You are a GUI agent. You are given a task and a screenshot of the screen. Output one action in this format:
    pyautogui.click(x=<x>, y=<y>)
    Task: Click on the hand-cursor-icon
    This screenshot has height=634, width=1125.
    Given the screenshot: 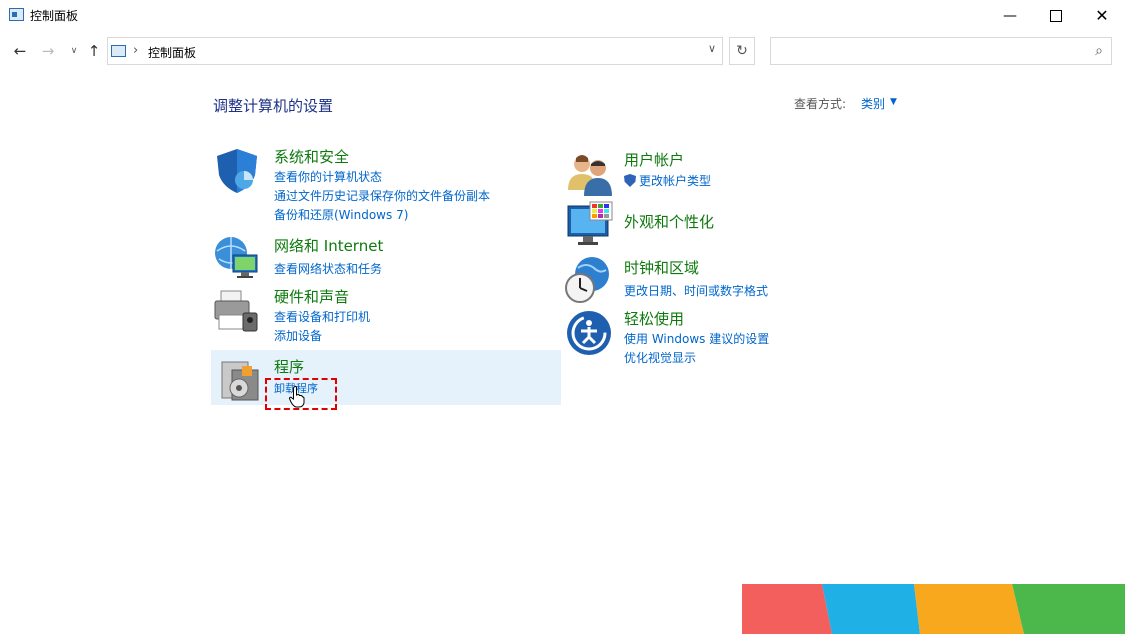 What is the action you would take?
    pyautogui.click(x=297, y=397)
    